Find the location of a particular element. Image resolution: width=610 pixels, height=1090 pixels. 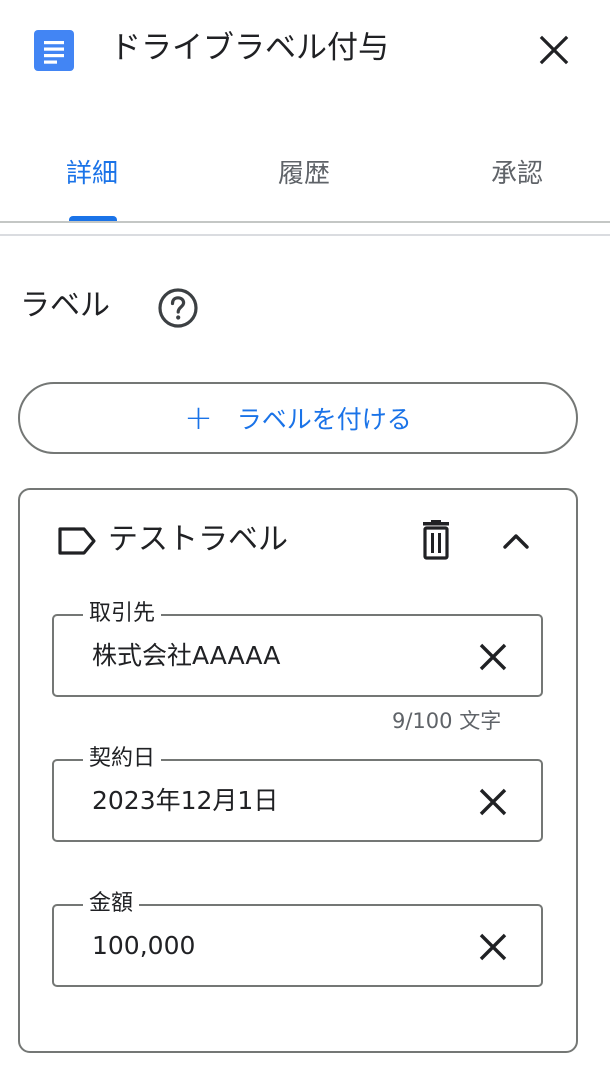

partner-field: 取引先 is located at coordinates (297, 648).